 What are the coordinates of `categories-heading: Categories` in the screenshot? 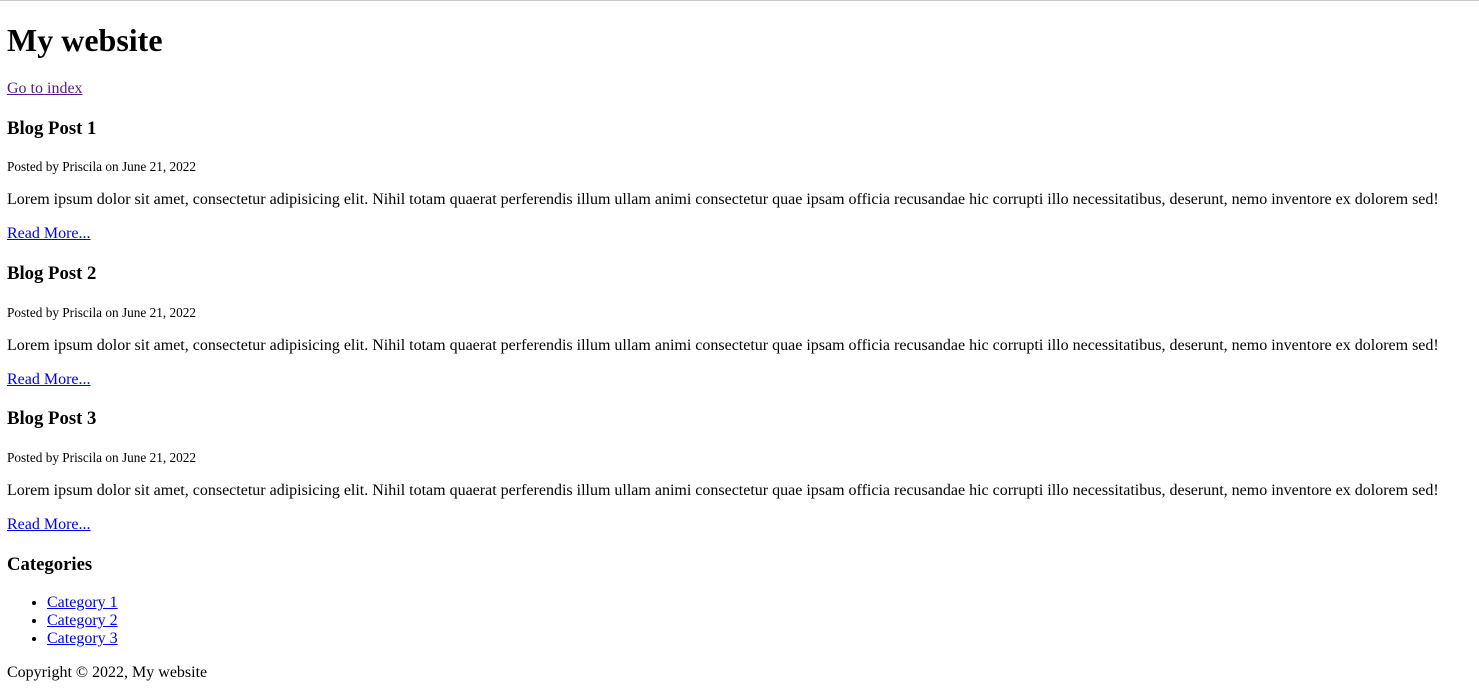 It's located at (50, 564).